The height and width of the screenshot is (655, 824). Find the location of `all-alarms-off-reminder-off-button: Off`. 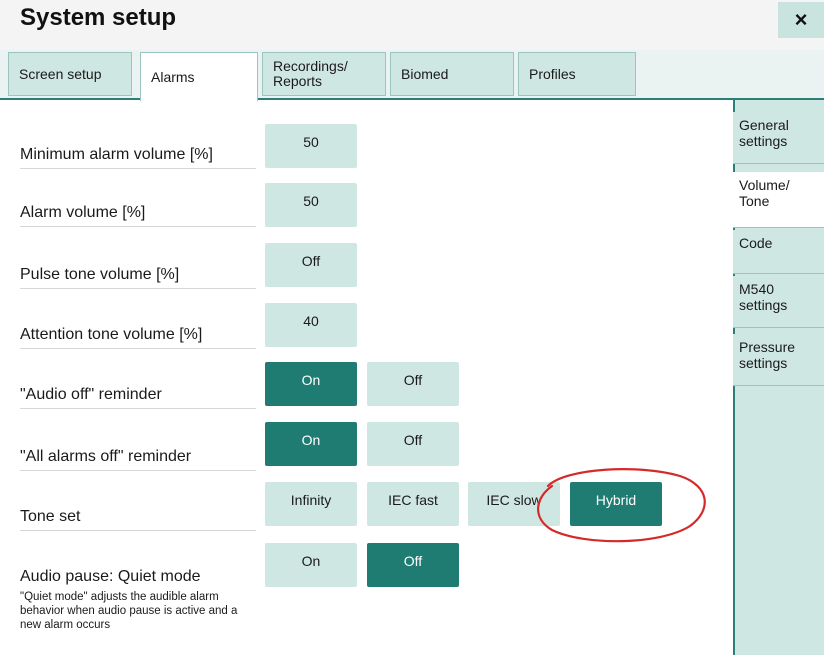

all-alarms-off-reminder-off-button: Off is located at coordinates (413, 444).